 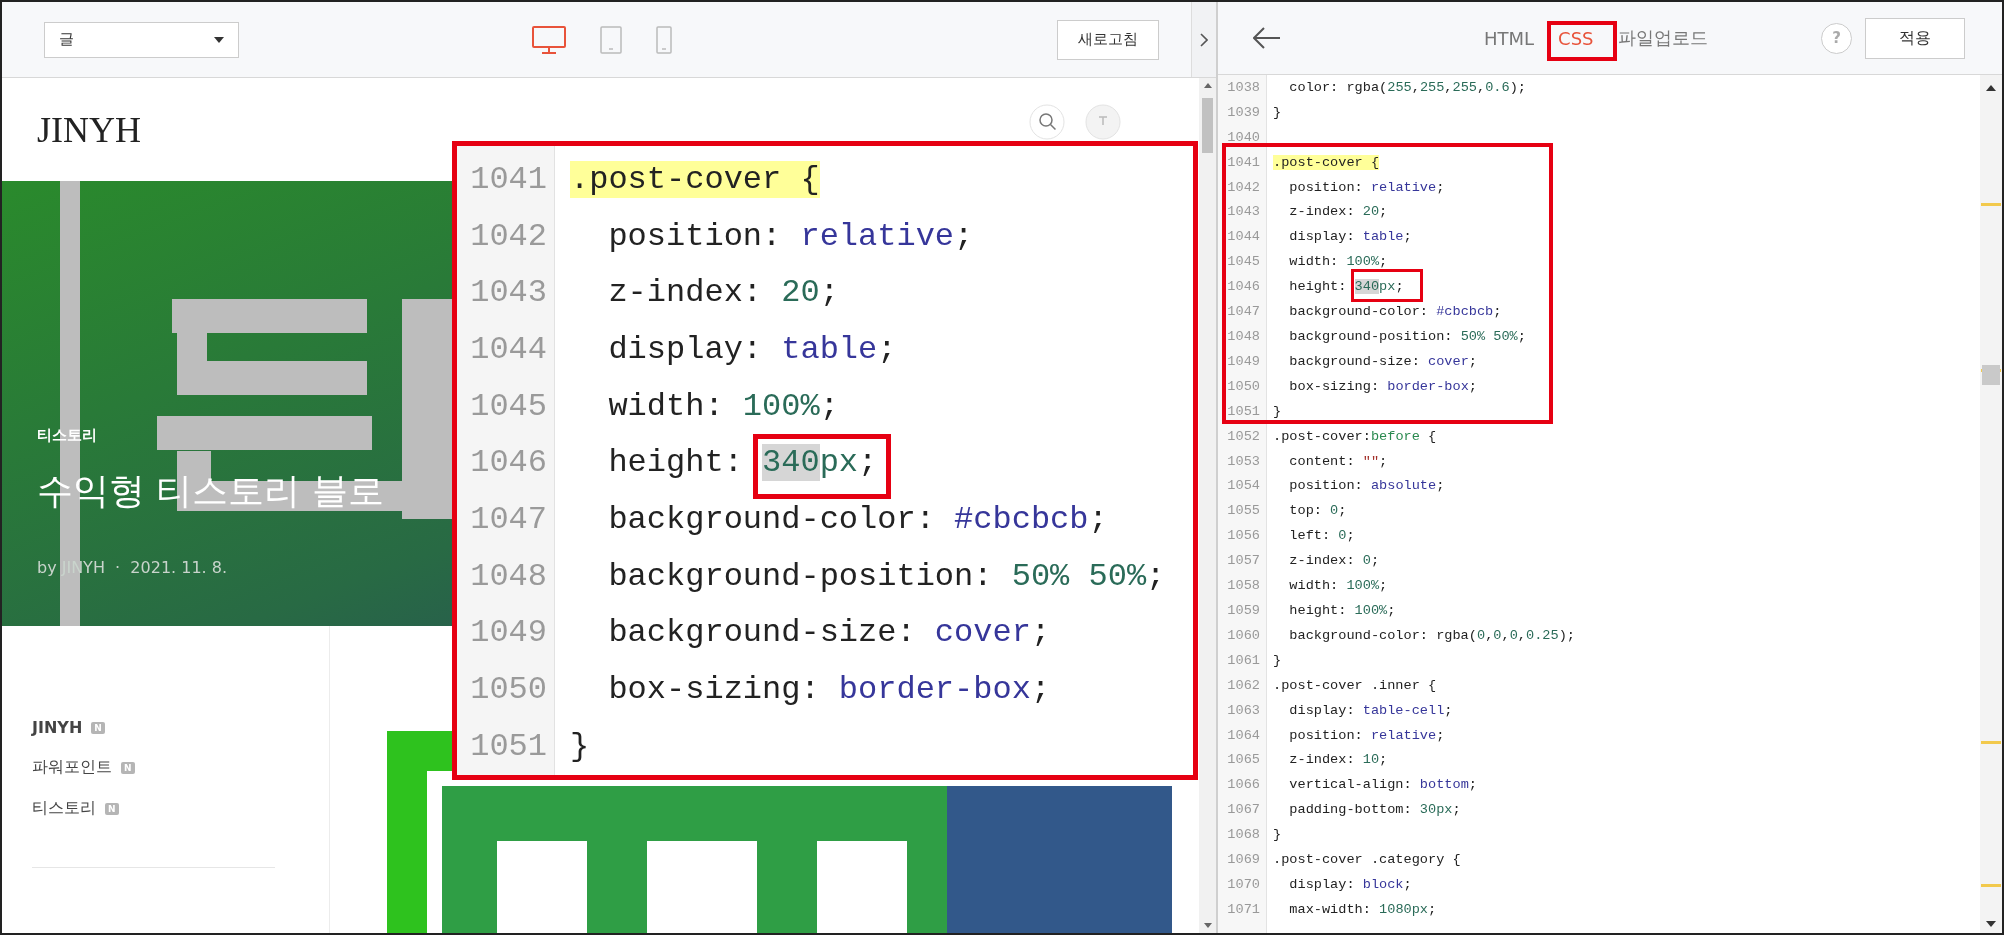 What do you see at coordinates (1243, 610) in the screenshot?
I see `line-number: 1059` at bounding box center [1243, 610].